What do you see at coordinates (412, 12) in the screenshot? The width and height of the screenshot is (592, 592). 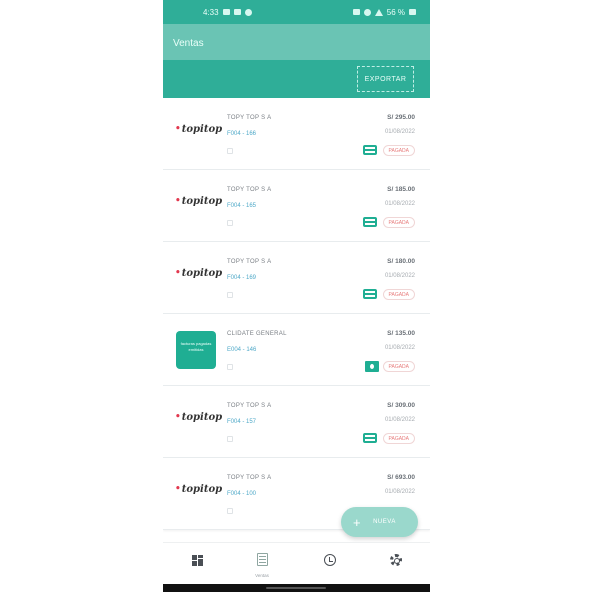 I see `battery-icon` at bounding box center [412, 12].